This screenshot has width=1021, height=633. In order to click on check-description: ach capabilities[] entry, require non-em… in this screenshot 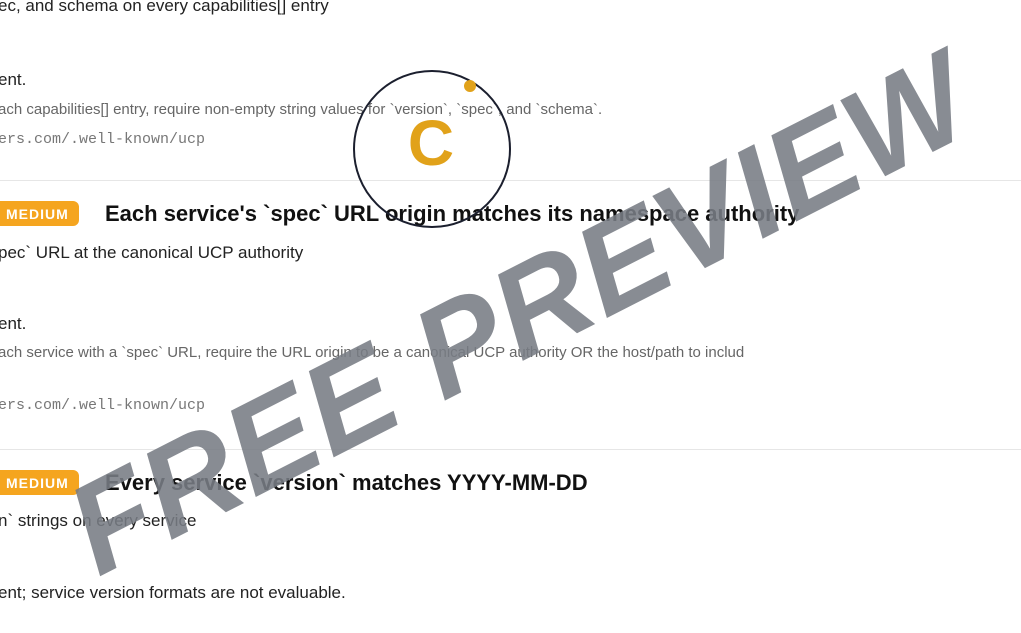, I will do `click(301, 109)`.